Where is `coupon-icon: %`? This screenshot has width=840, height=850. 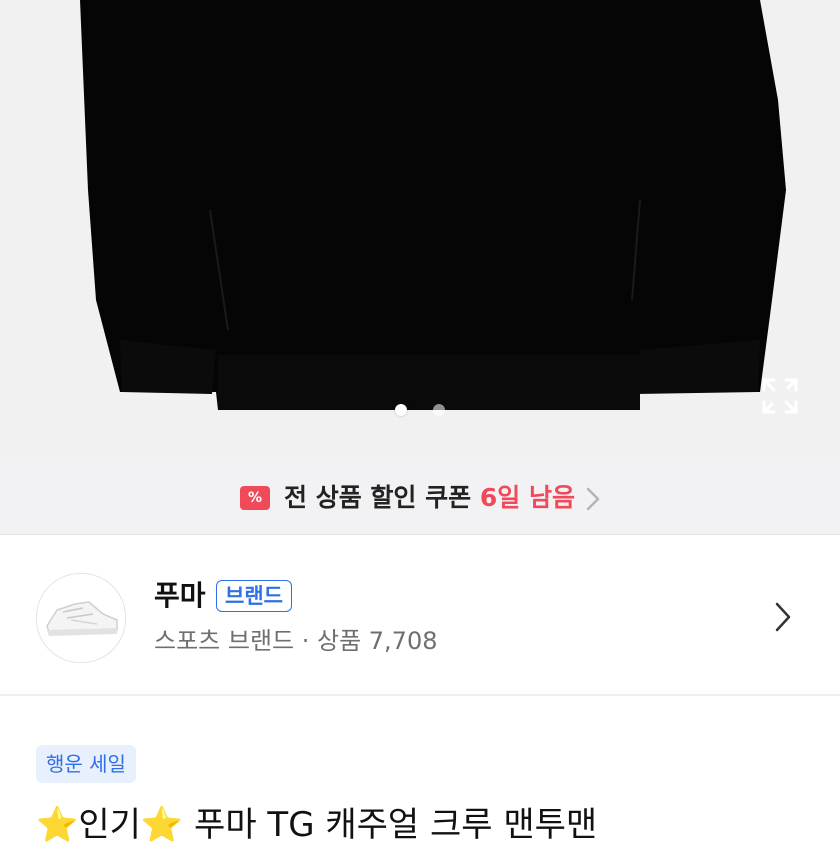 coupon-icon: % is located at coordinates (255, 498).